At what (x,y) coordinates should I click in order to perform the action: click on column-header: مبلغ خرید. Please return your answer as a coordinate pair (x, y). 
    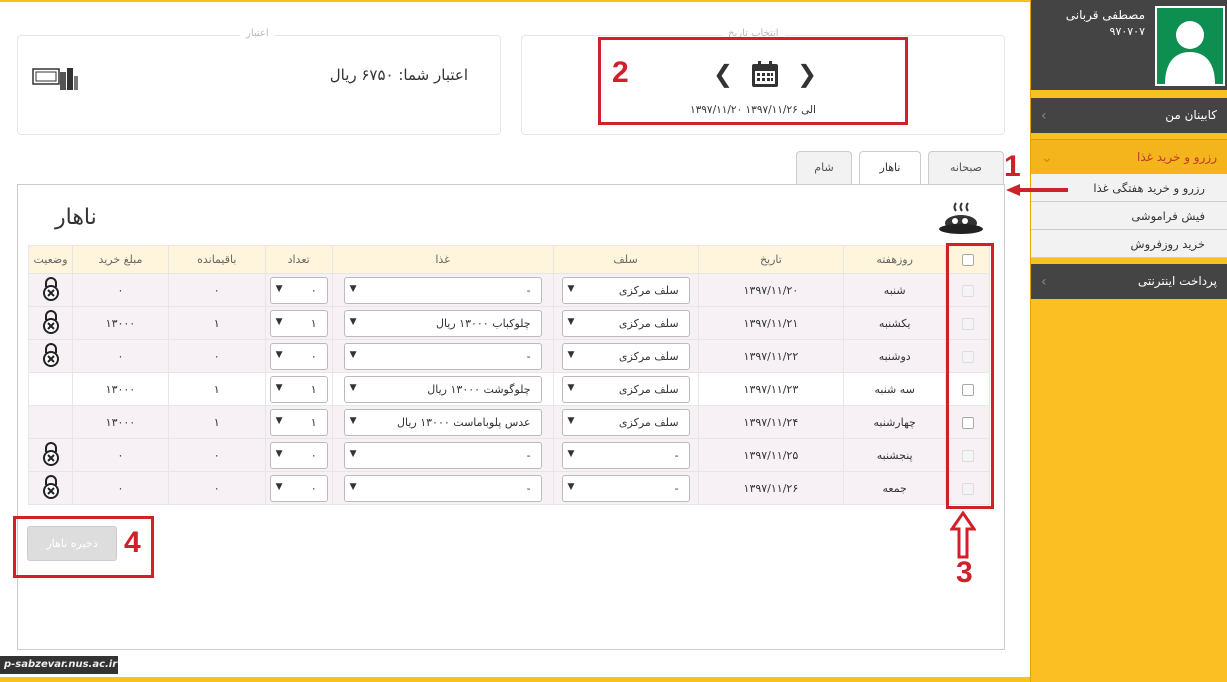
    Looking at the image, I should click on (120, 259).